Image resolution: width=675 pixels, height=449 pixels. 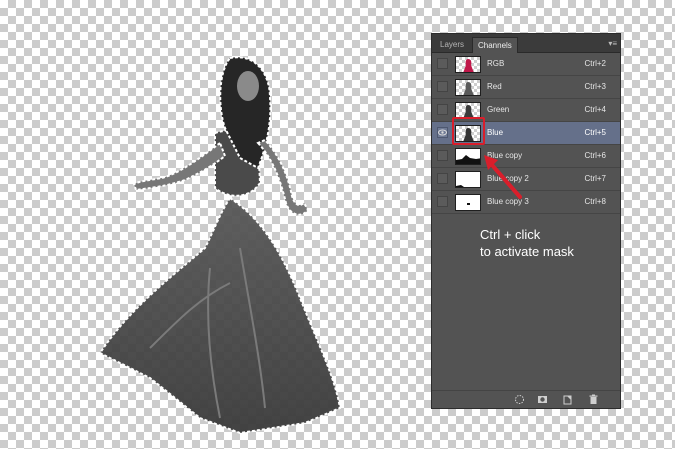 What do you see at coordinates (452, 45) in the screenshot?
I see `tab-layers: Layers` at bounding box center [452, 45].